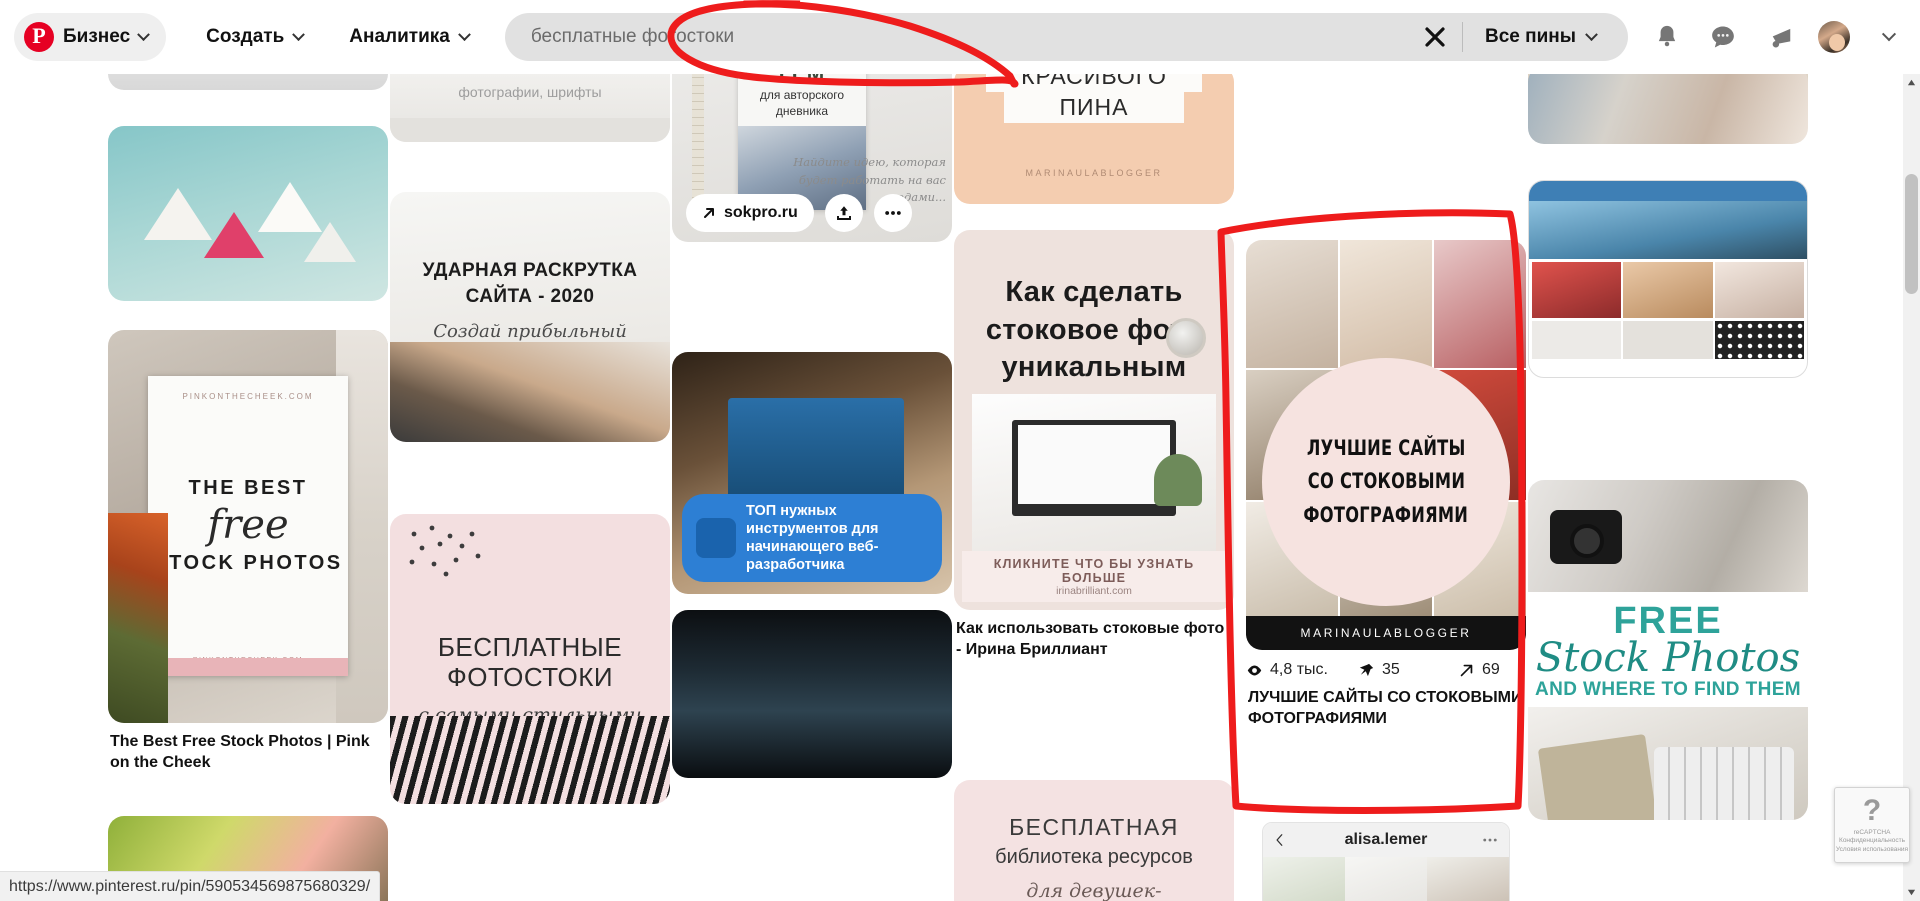 The height and width of the screenshot is (901, 1920). What do you see at coordinates (1386, 709) in the screenshot?
I see `pin-caption: ЛУЧШИЕ САЙТЫ СО СТОКОВЫМИ ФОТОГРАФИЯМИ` at bounding box center [1386, 709].